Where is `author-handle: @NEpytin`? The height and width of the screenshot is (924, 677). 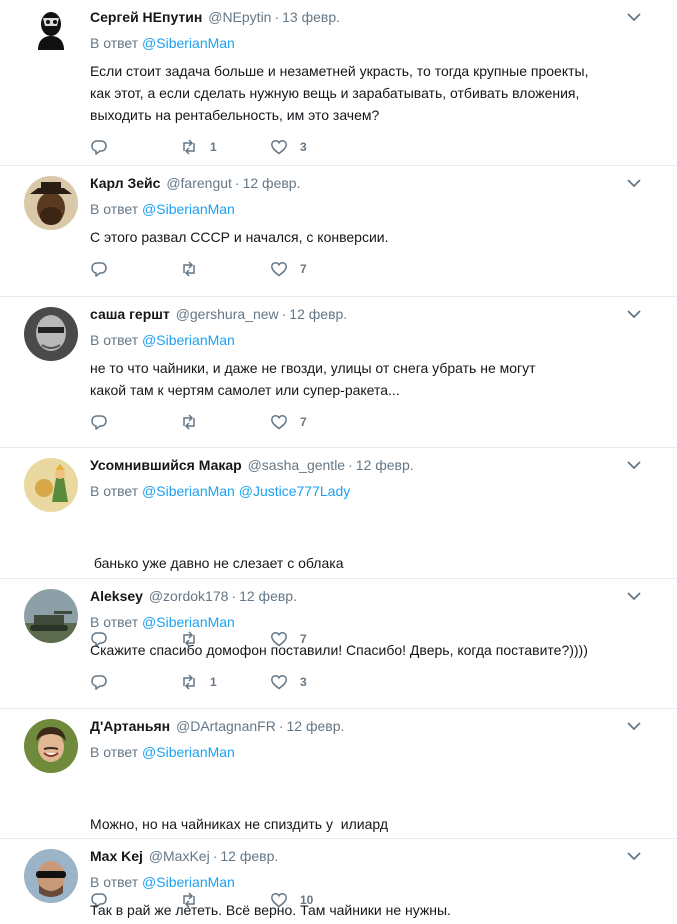
author-handle: @NEpytin is located at coordinates (239, 17).